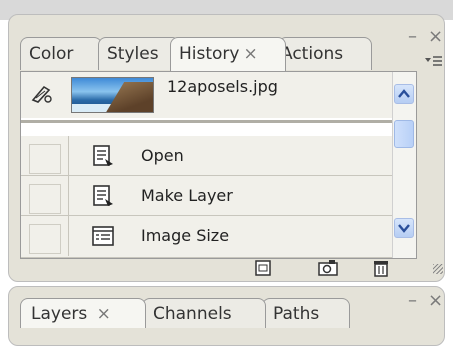 This screenshot has width=453, height=346. I want to click on tab-label: Paths, so click(296, 314).